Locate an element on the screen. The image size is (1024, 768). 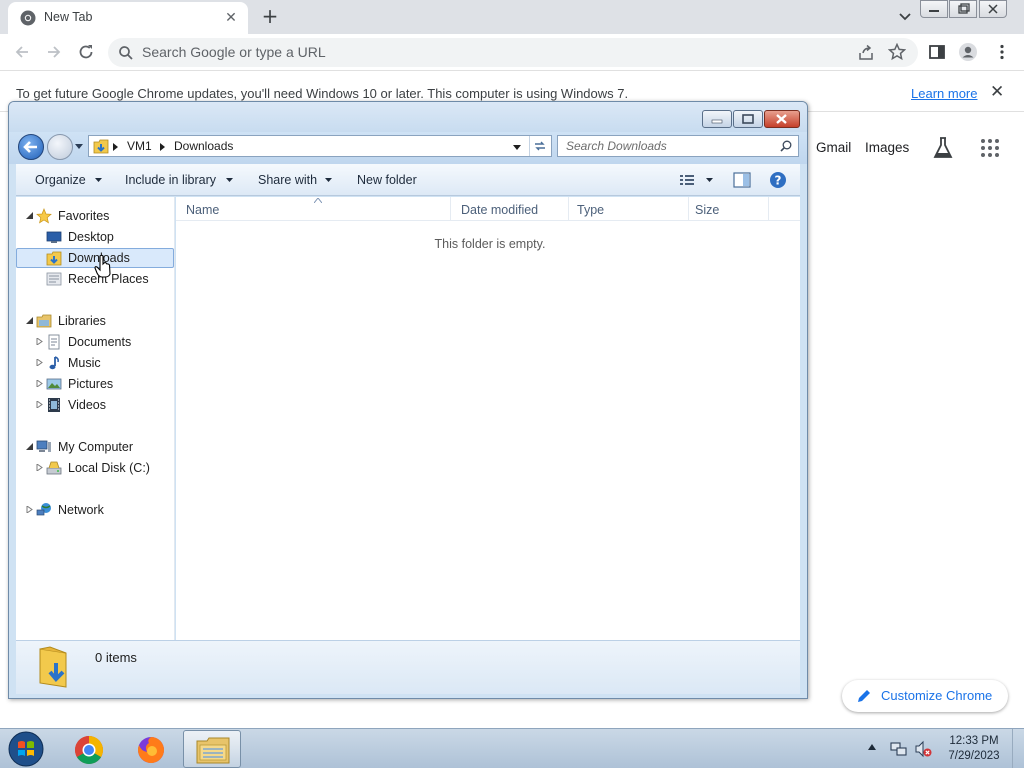
omnibox: Search Google or type a URL is located at coordinates (513, 52).